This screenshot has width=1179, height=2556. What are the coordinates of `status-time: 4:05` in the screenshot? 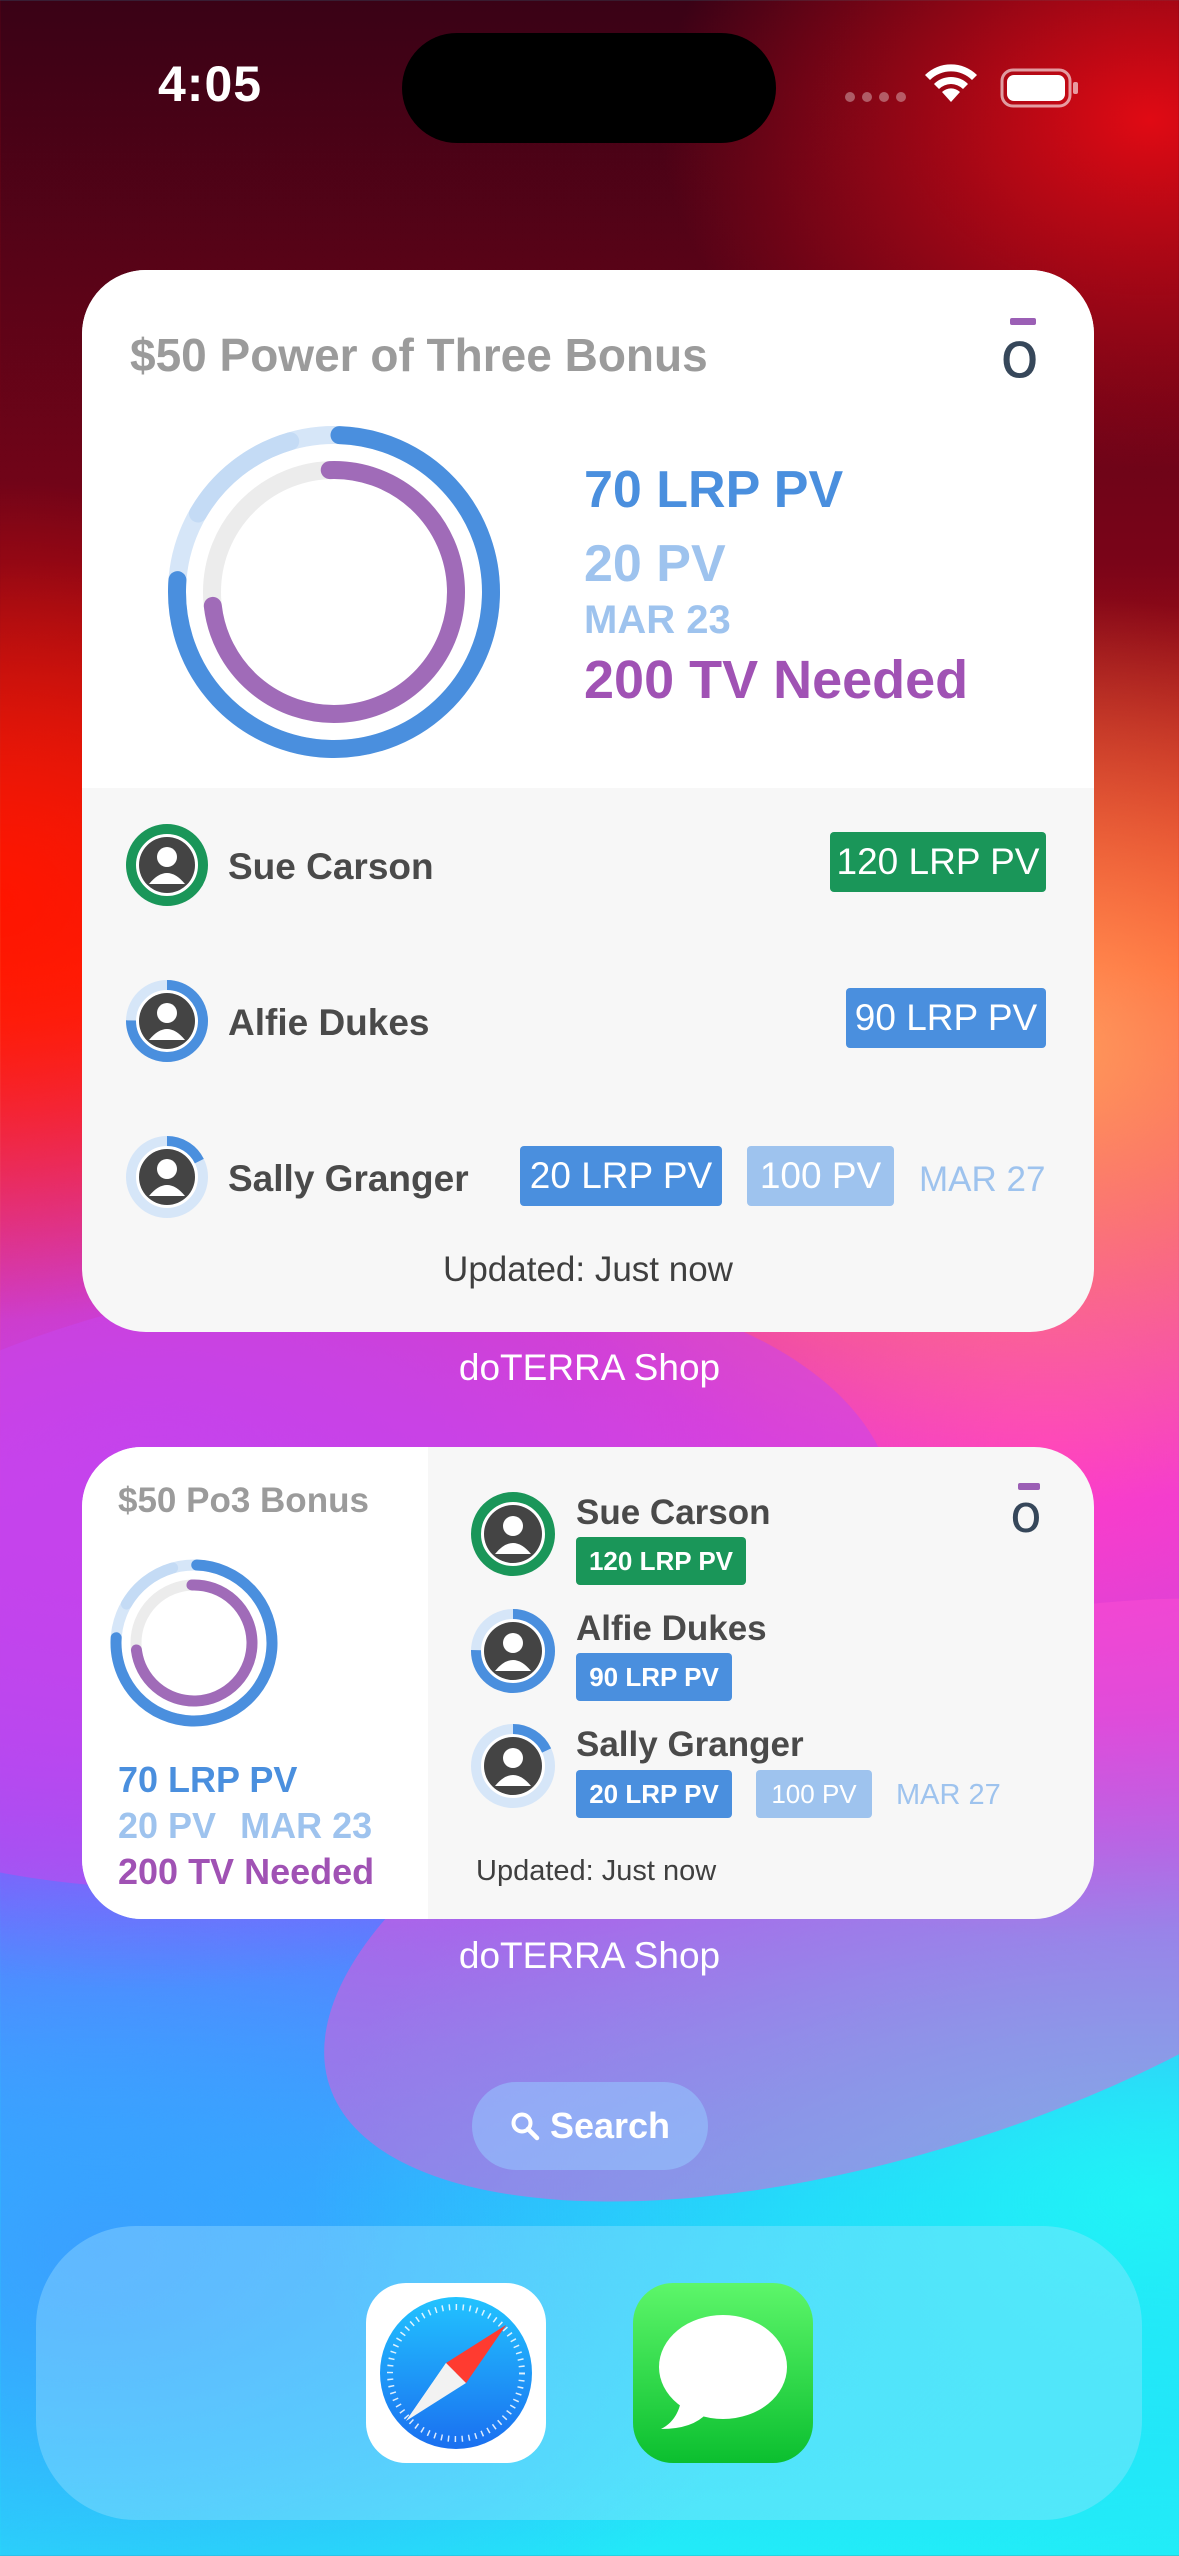 It's located at (210, 84).